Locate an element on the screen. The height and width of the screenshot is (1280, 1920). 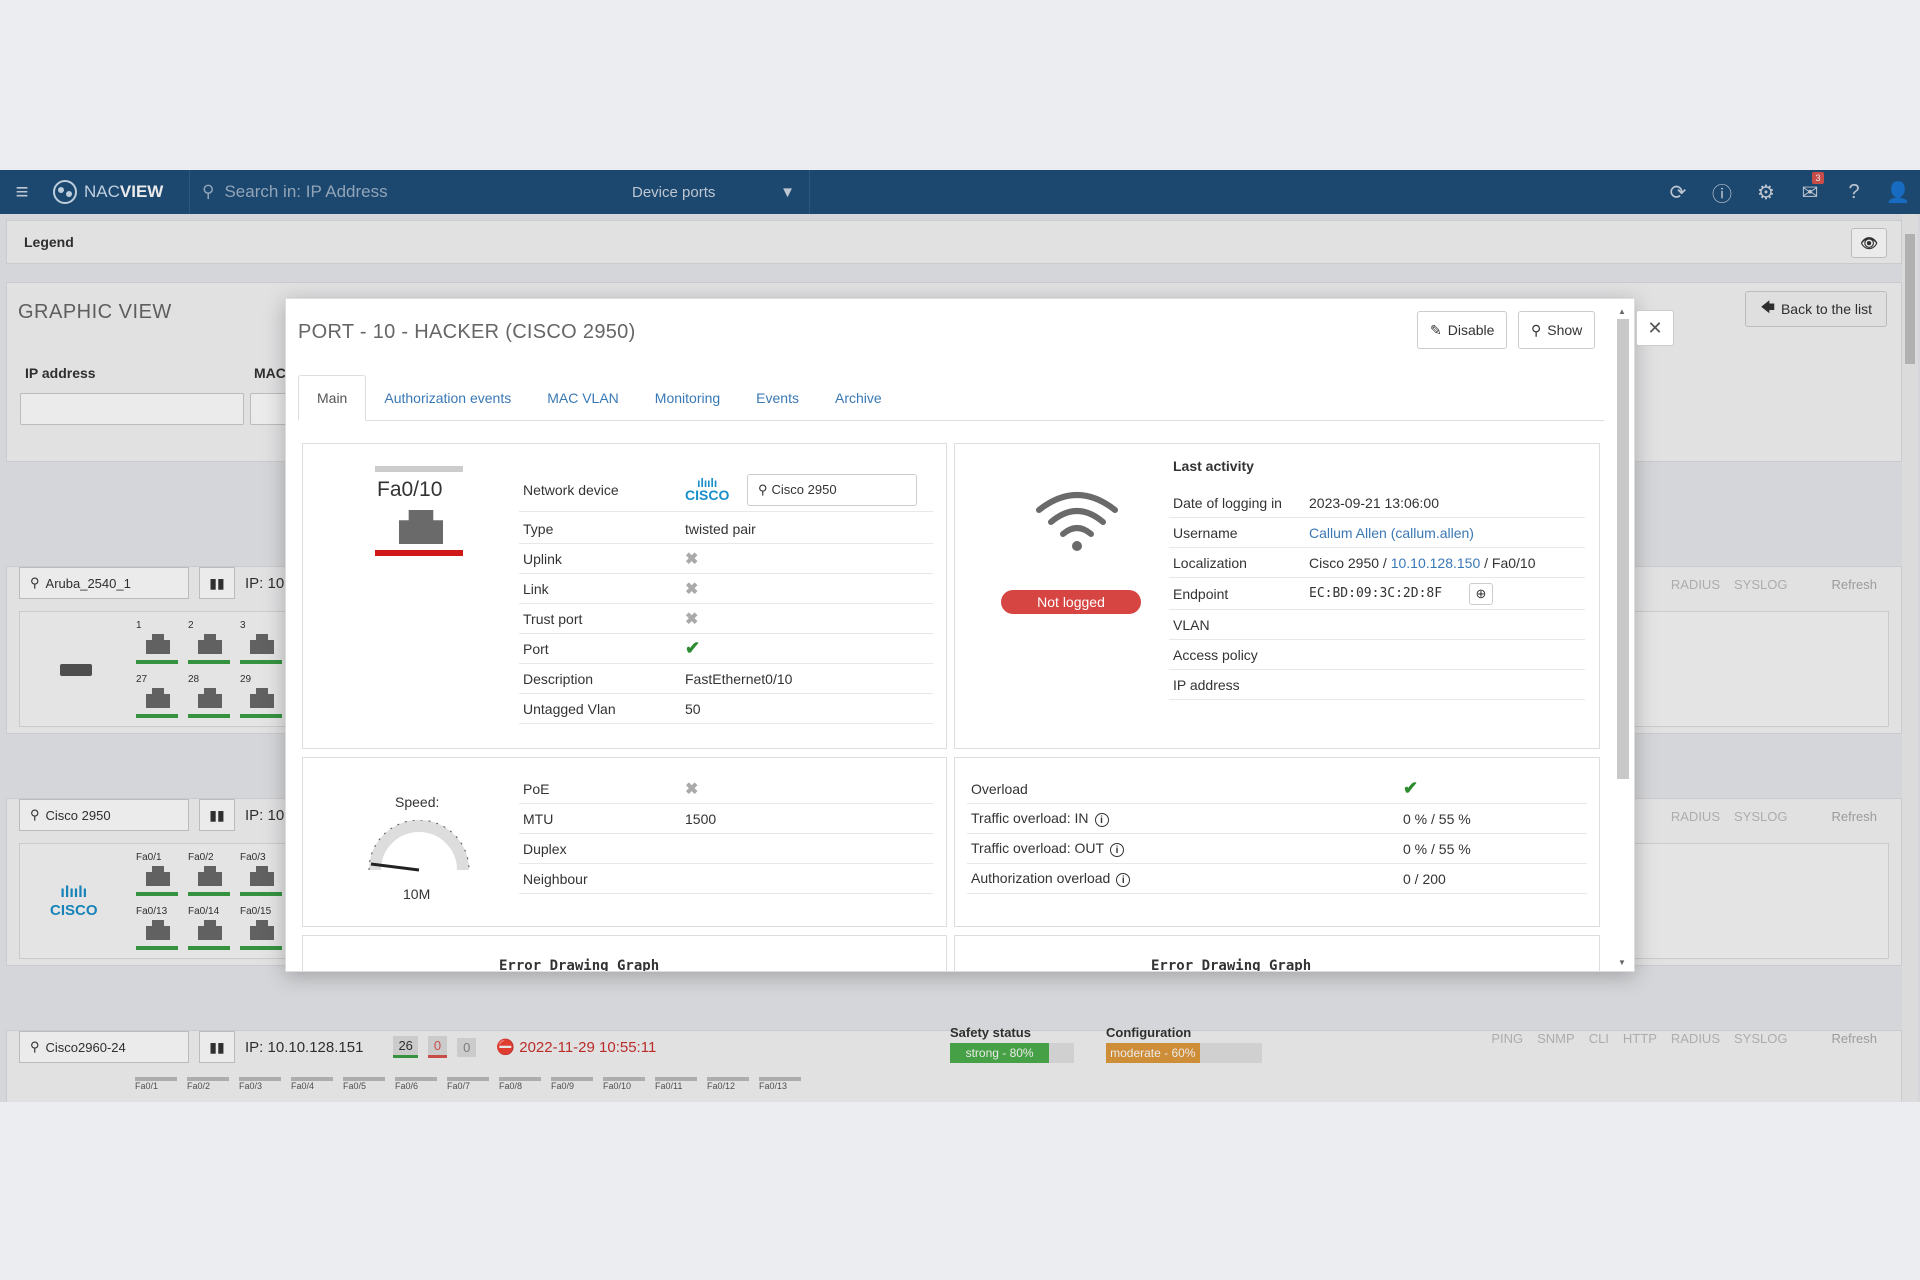
ip-address-row: IP address is located at coordinates (1377, 685).